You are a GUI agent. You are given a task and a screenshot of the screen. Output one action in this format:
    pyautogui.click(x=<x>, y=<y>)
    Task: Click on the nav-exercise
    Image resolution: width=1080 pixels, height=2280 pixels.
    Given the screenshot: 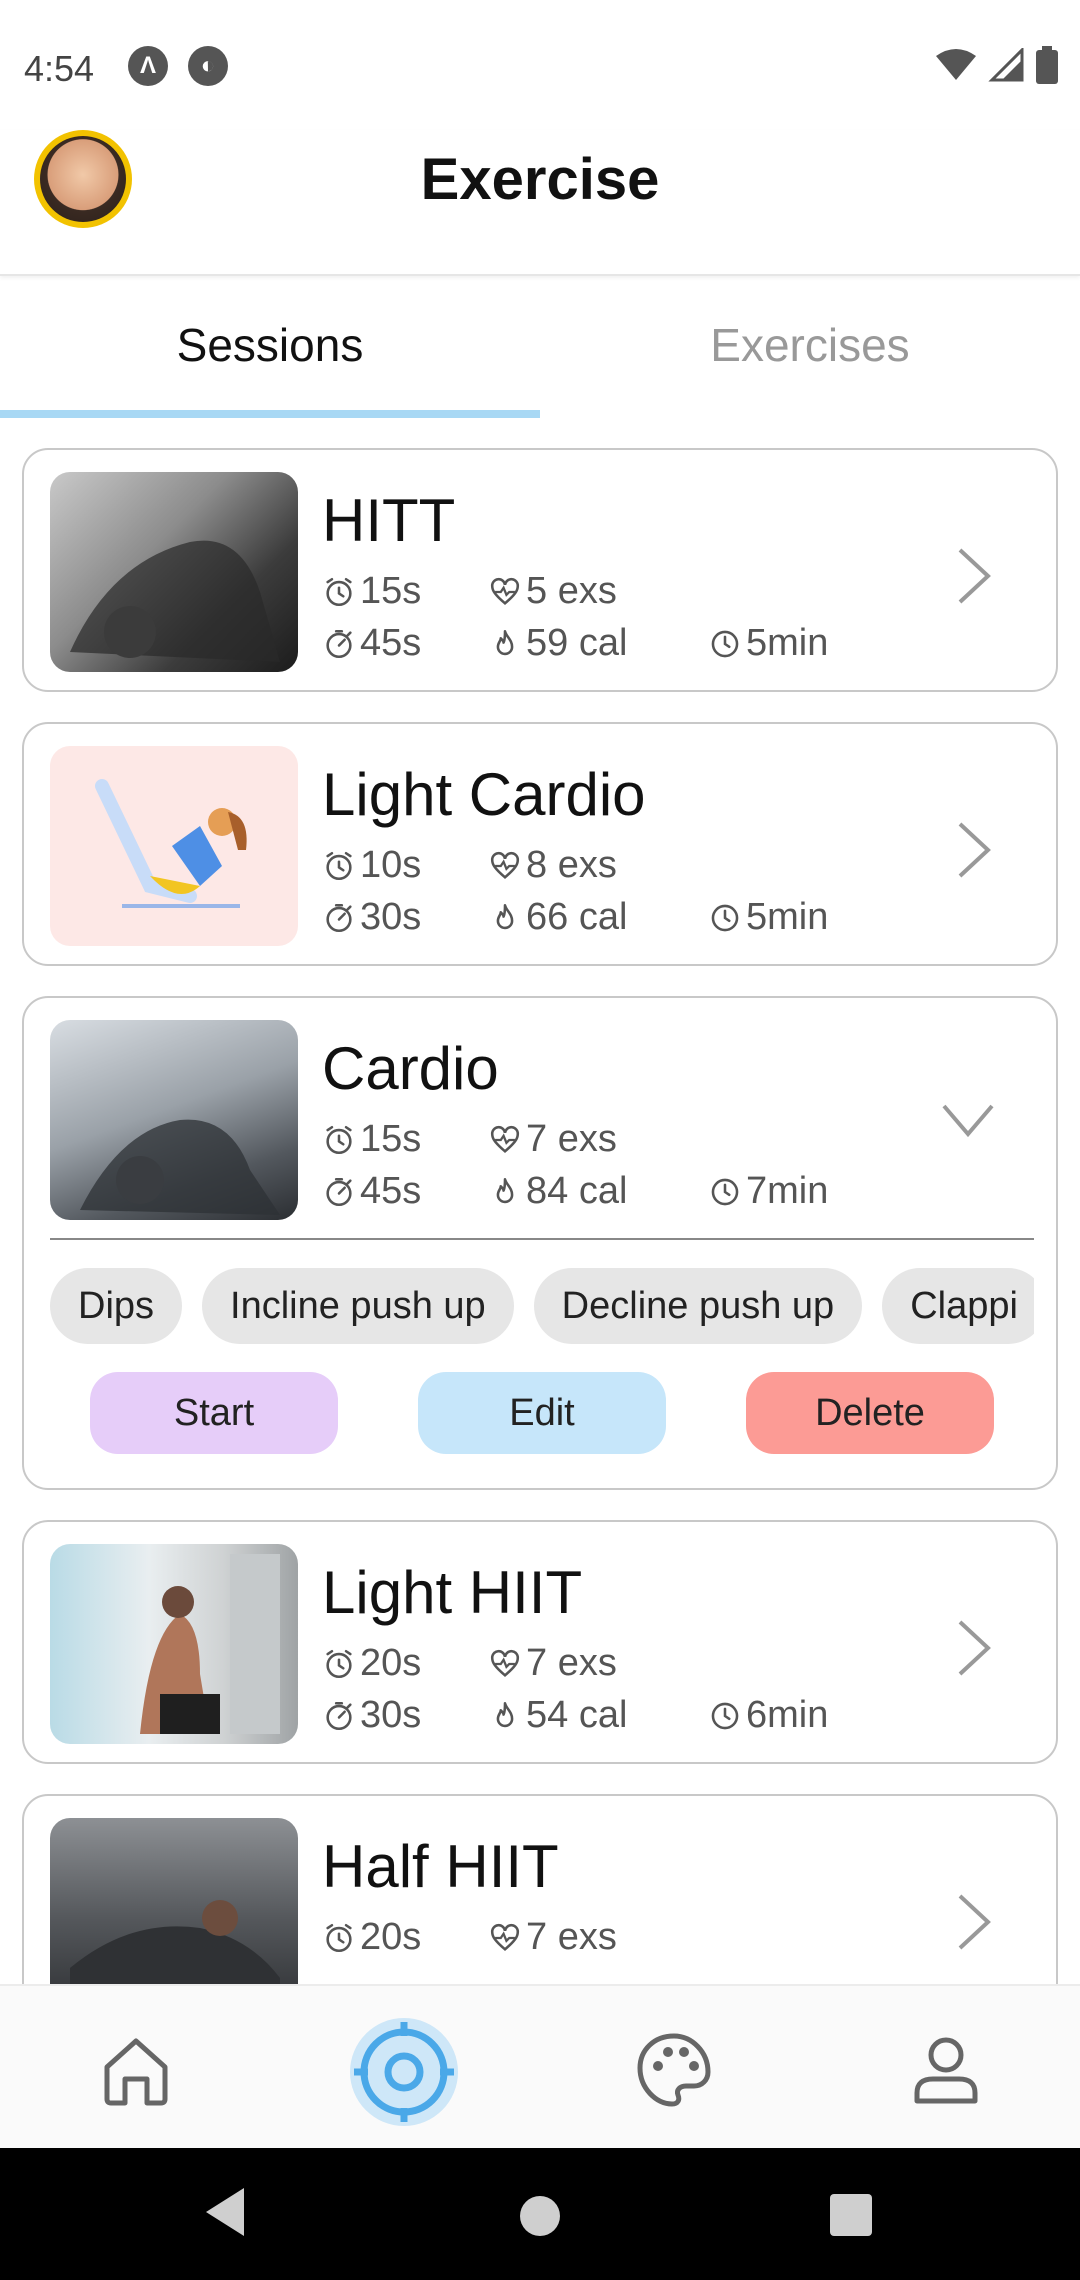 What is the action you would take?
    pyautogui.click(x=404, y=2072)
    